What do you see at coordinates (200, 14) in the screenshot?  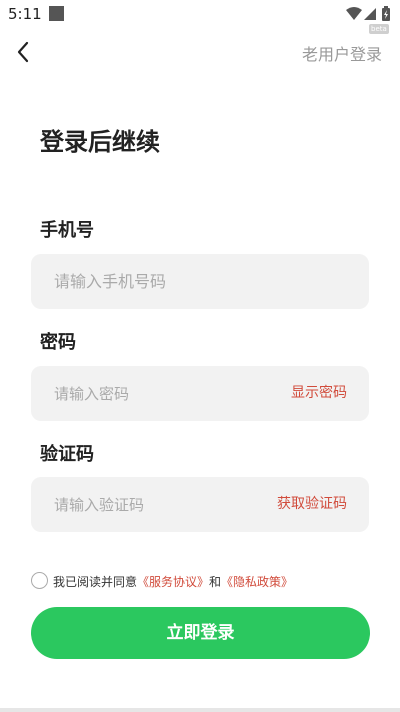 I see `status-bar: 5:11` at bounding box center [200, 14].